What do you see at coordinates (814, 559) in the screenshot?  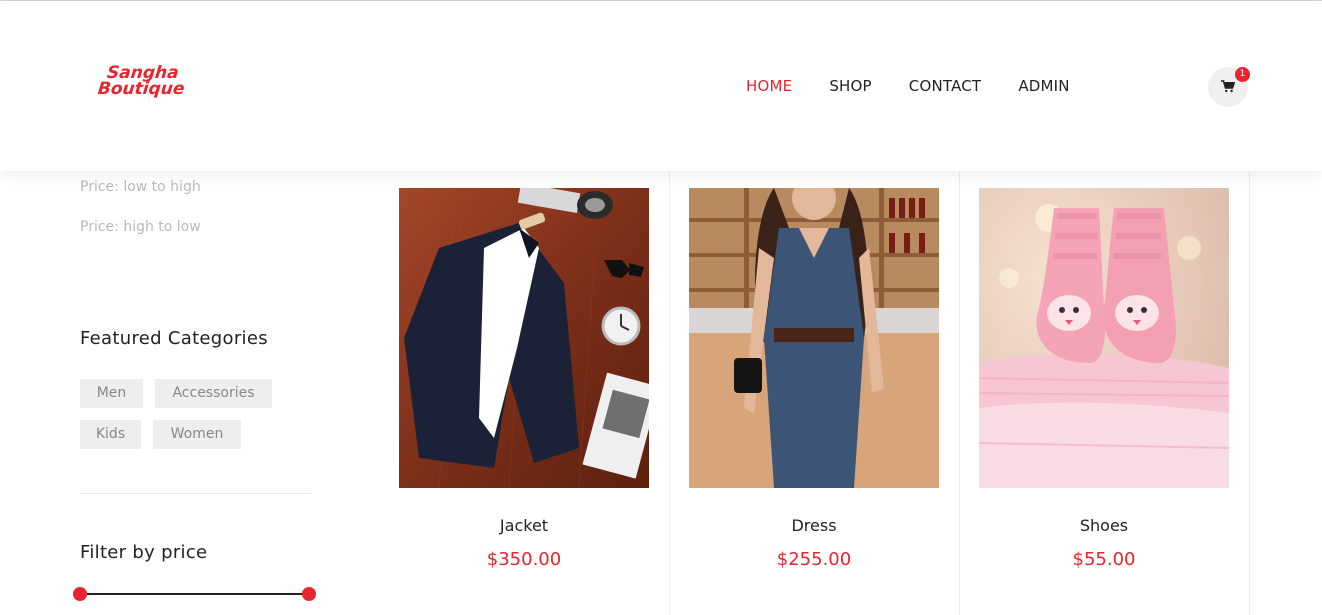 I see `product-price-dress: $255.00` at bounding box center [814, 559].